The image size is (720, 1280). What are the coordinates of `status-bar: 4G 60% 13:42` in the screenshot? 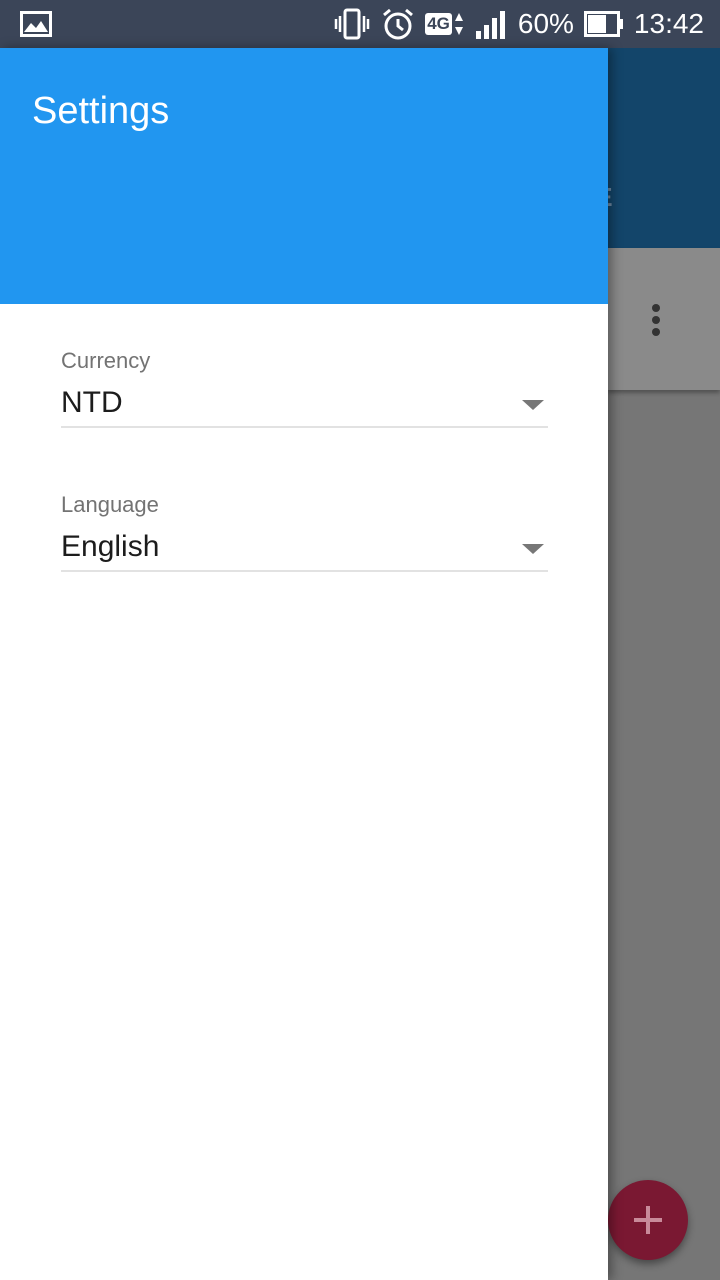 It's located at (360, 24).